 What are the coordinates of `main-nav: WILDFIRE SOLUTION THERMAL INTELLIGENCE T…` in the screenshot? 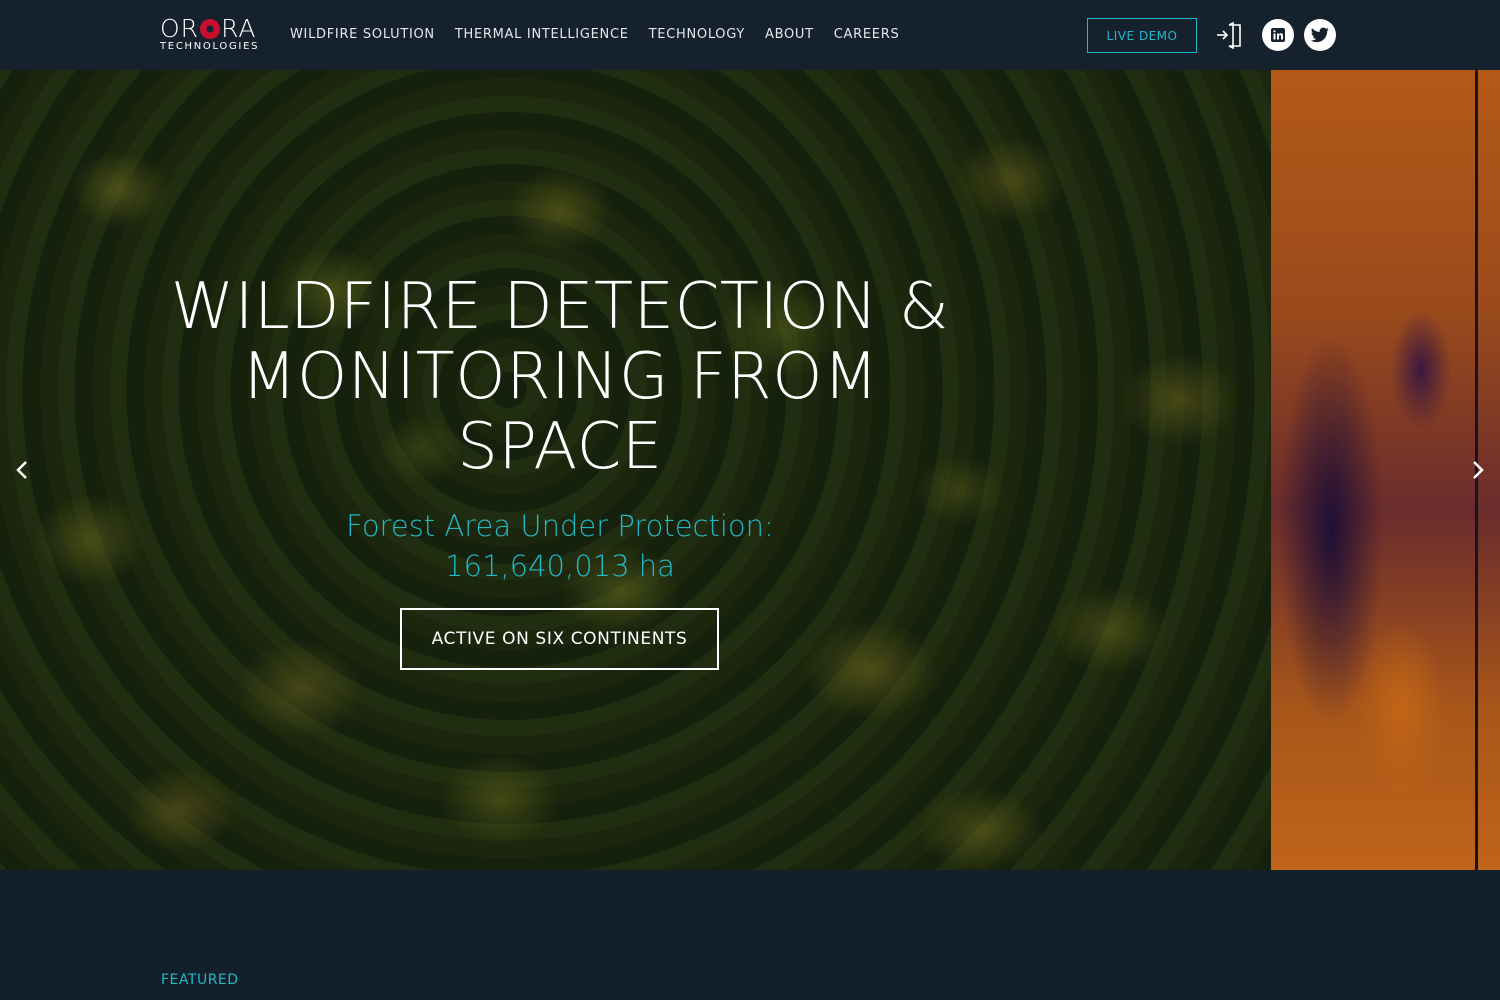 It's located at (594, 34).